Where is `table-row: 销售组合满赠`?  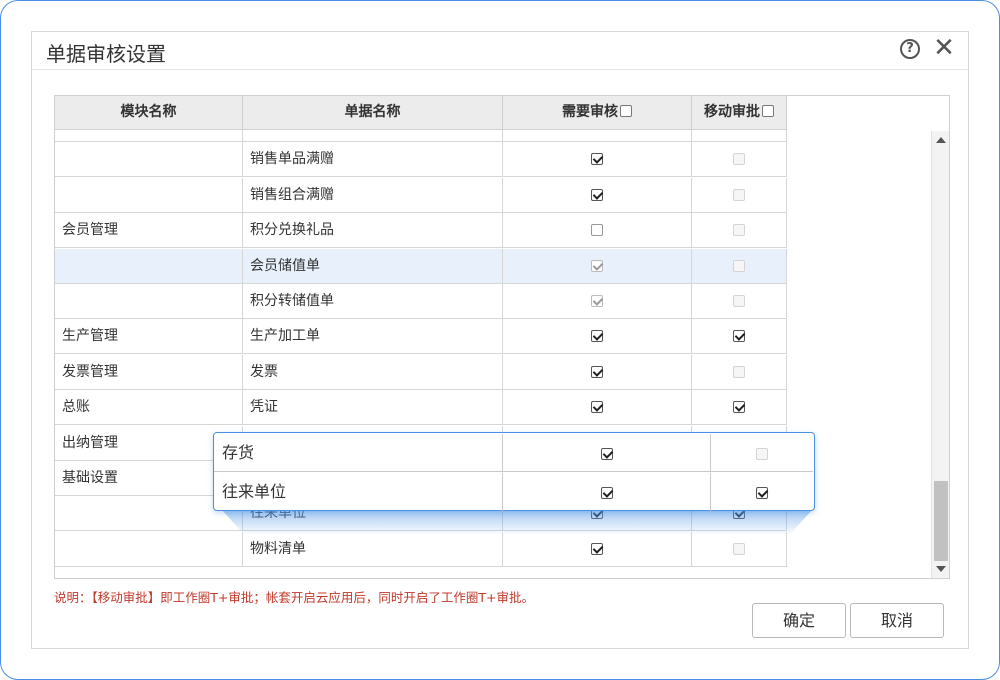
table-row: 销售组合满赠 is located at coordinates (421, 195).